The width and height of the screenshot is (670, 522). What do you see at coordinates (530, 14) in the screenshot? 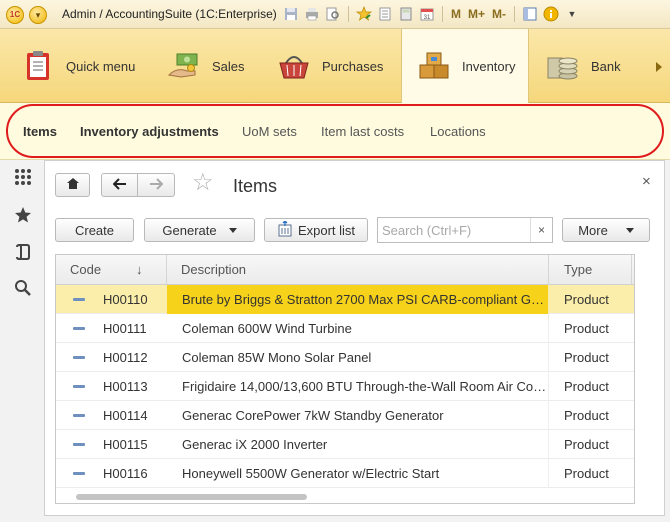
I see `panels-icon` at bounding box center [530, 14].